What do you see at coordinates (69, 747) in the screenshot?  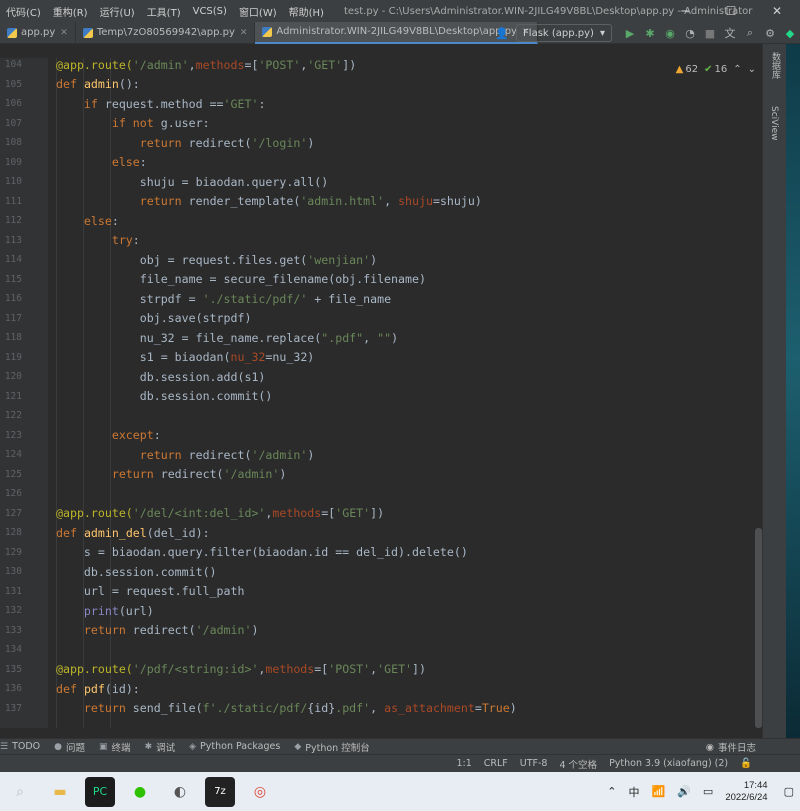 I see `tool-window-problems: ● 问题` at bounding box center [69, 747].